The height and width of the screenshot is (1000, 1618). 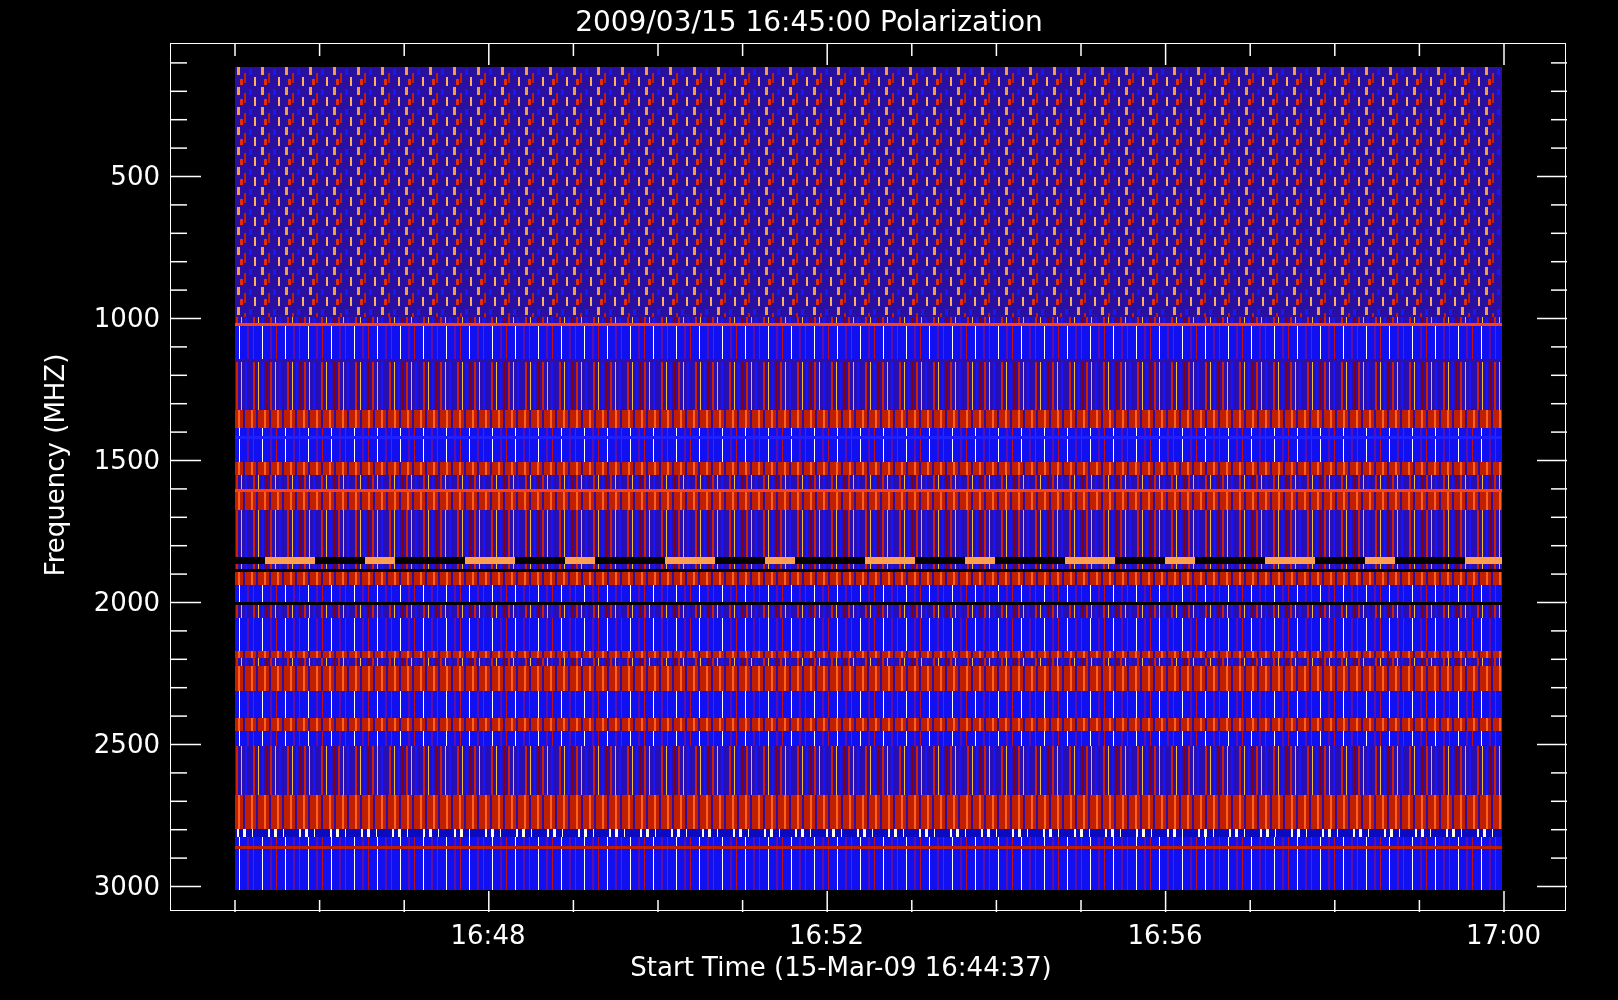 I want to click on tick-label: 2500, so click(x=126, y=743).